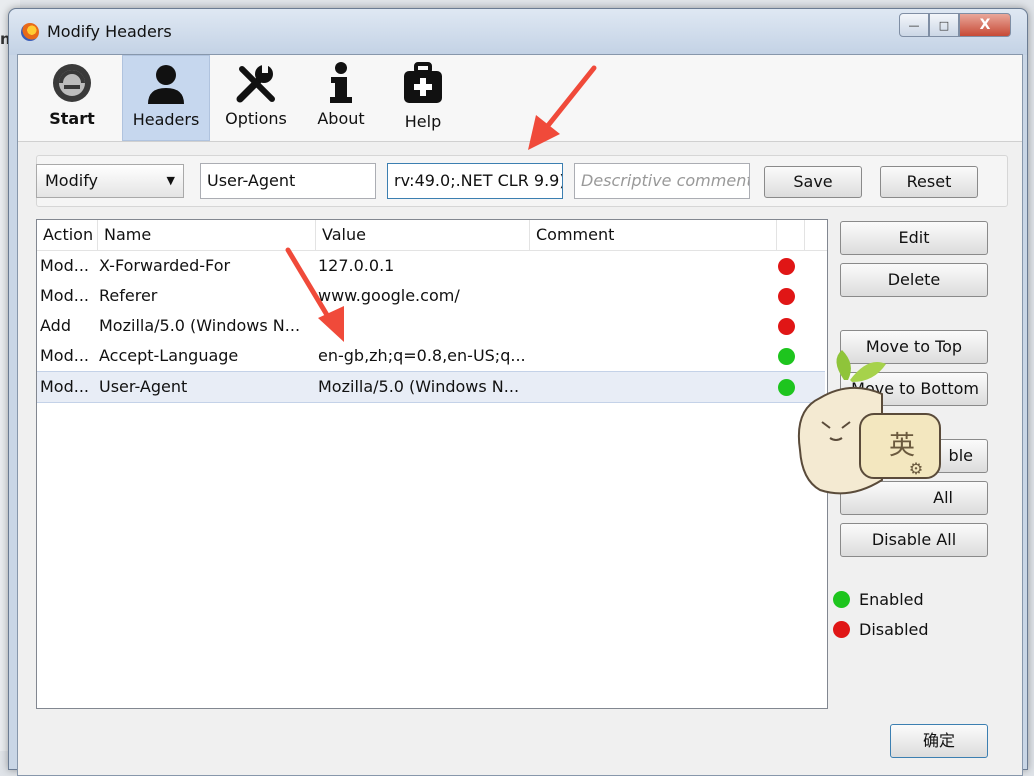 This screenshot has height=776, width=1034. I want to click on delete-button: Delete, so click(914, 280).